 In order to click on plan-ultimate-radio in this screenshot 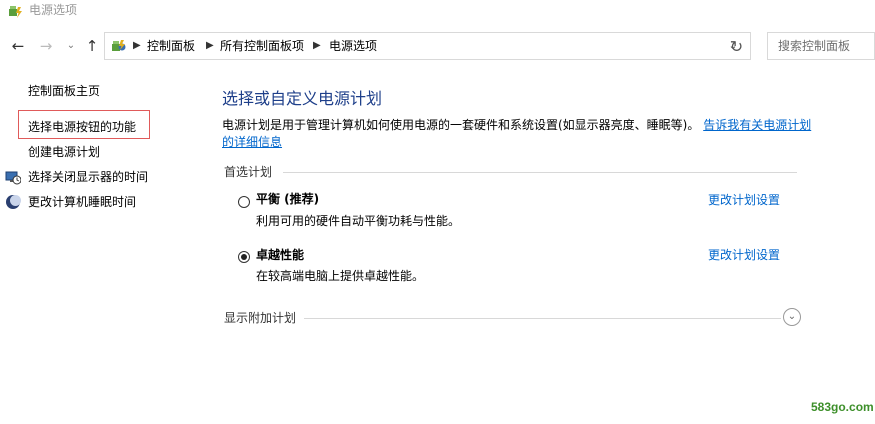, I will do `click(244, 257)`.